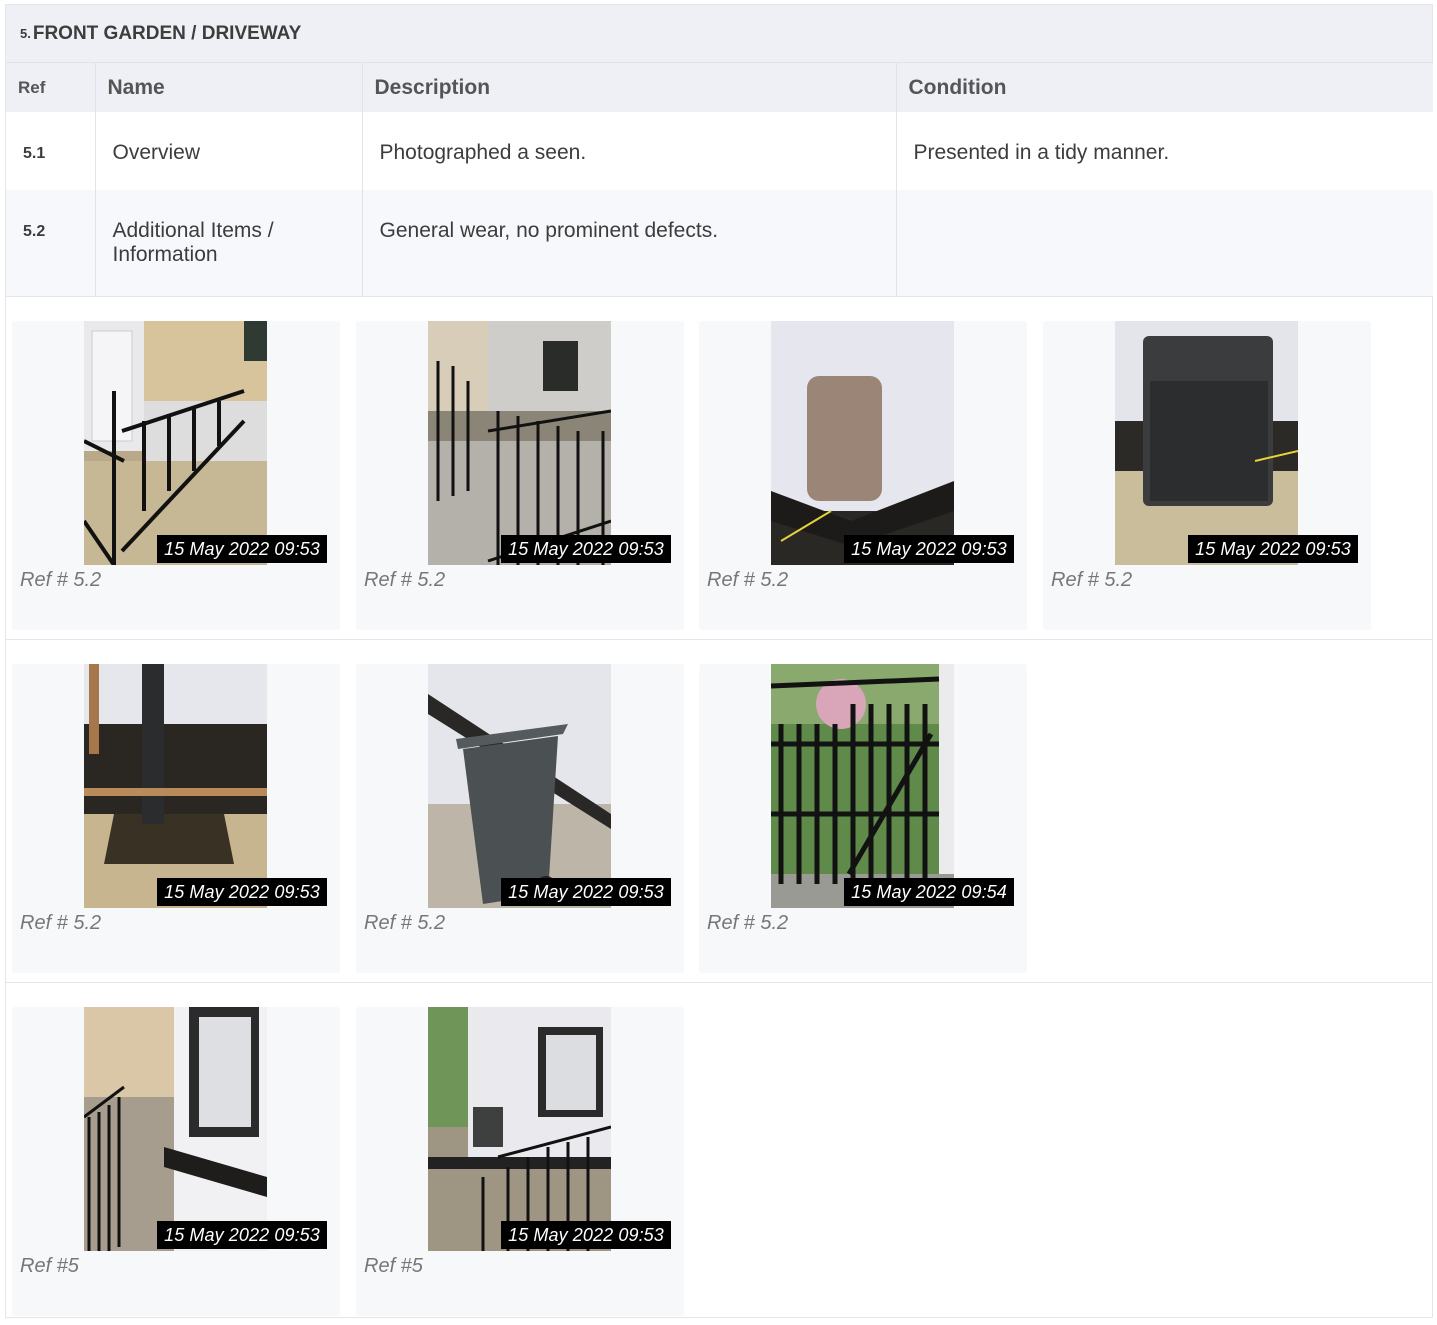 Image resolution: width=1437 pixels, height=1325 pixels. Describe the element at coordinates (51, 87) in the screenshot. I see `header-ref: Ref` at that location.